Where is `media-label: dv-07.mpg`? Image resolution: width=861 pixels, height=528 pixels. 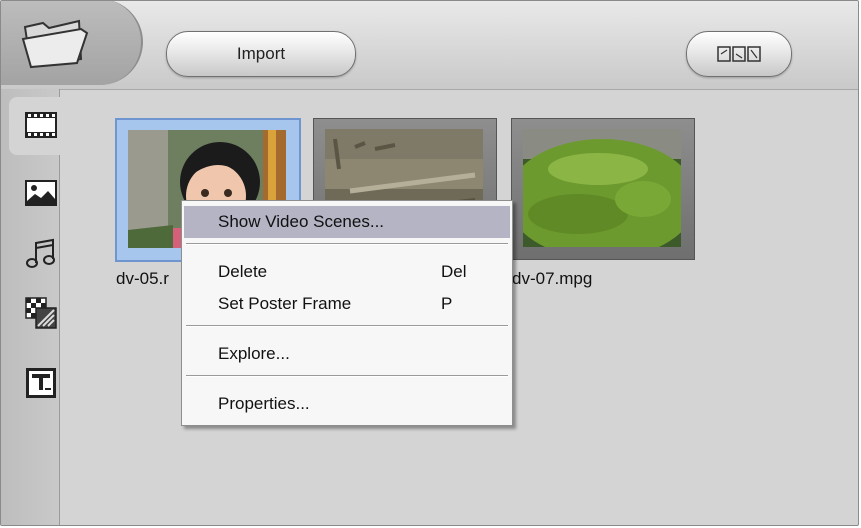
media-label: dv-07.mpg is located at coordinates (552, 278).